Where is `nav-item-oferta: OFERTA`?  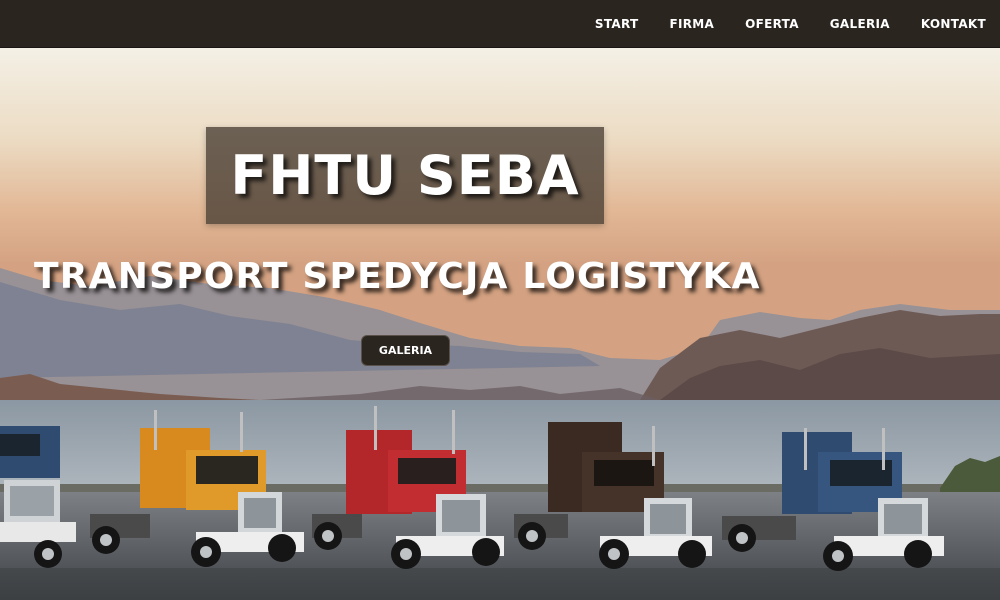
nav-item-oferta: OFERTA is located at coordinates (772, 24).